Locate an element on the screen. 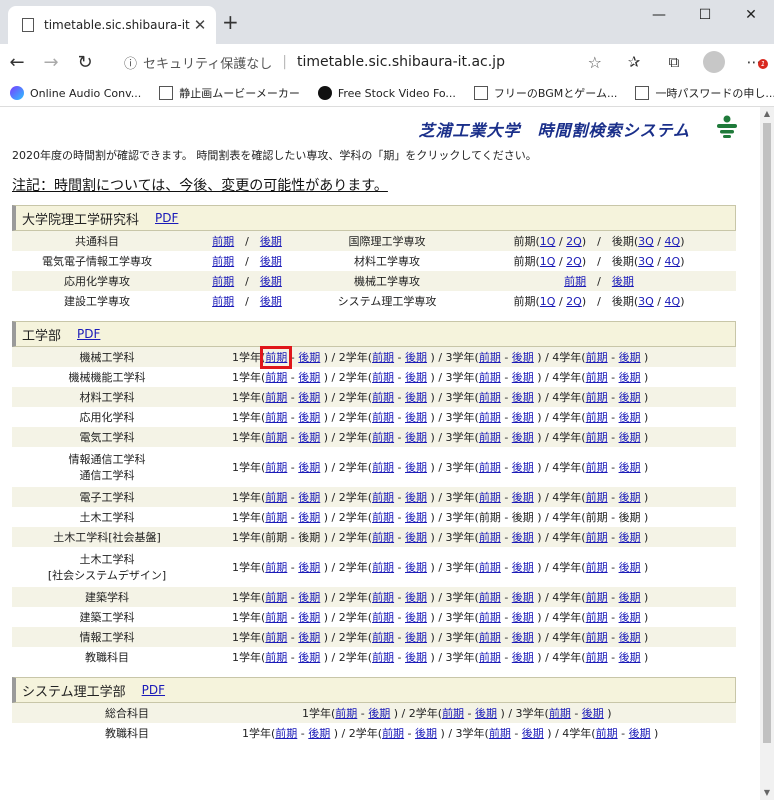 Image resolution: width=774 pixels, height=800 pixels. maximize-icon: ☐ is located at coordinates (705, 15).